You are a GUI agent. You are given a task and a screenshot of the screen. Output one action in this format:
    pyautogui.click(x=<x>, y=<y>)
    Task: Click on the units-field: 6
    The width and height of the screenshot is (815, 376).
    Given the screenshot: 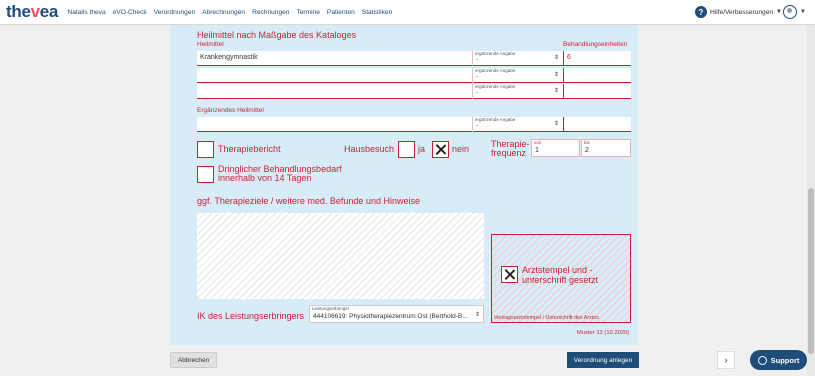 What is the action you would take?
    pyautogui.click(x=597, y=58)
    